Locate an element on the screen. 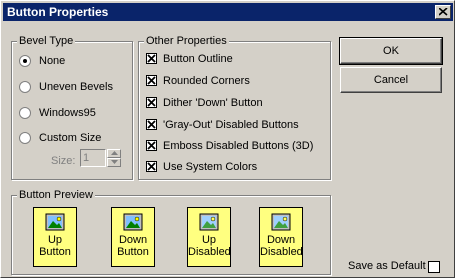 Image resolution: width=455 pixels, height=278 pixels. checkbox-label: Button Outline is located at coordinates (198, 59).